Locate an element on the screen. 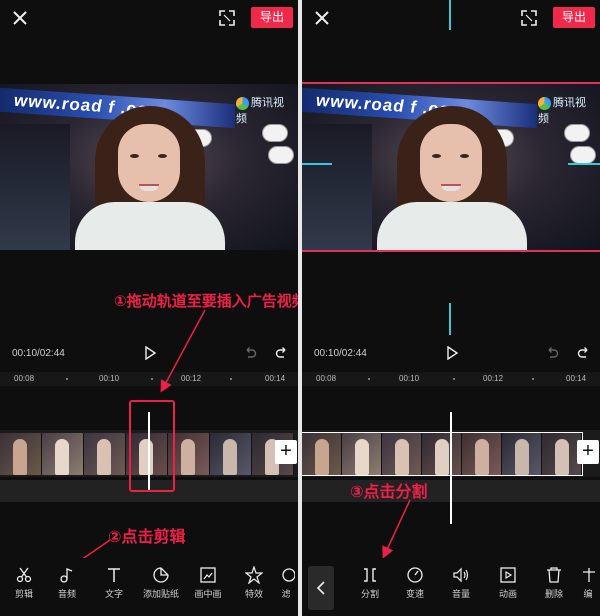  back-button is located at coordinates (321, 588).